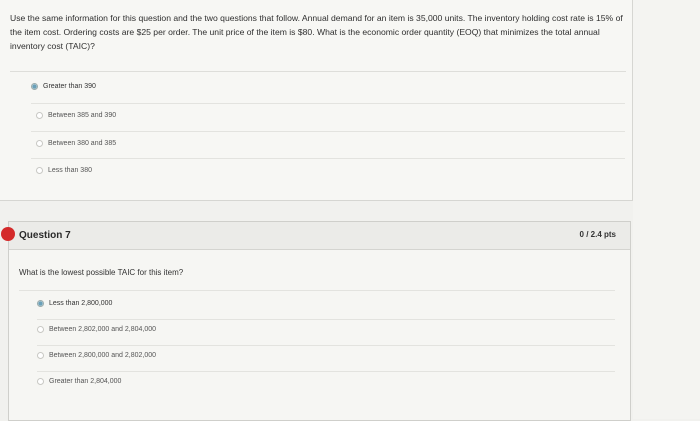 Image resolution: width=700 pixels, height=421 pixels. Describe the element at coordinates (82, 143) in the screenshot. I see `option-label: Between 380 and 385` at that location.